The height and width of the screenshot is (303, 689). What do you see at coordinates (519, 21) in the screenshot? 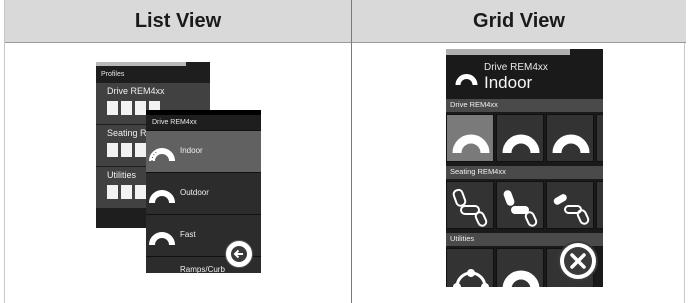
I see `grid-view-header: Grid View` at bounding box center [519, 21].